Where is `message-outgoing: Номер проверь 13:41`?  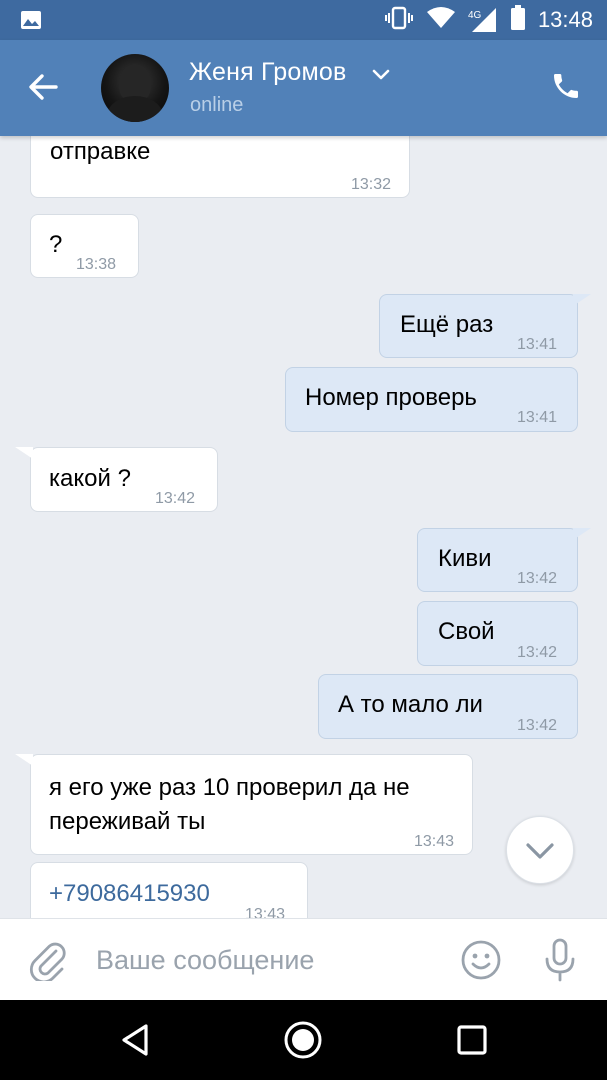
message-outgoing: Номер проверь 13:41 is located at coordinates (431, 399).